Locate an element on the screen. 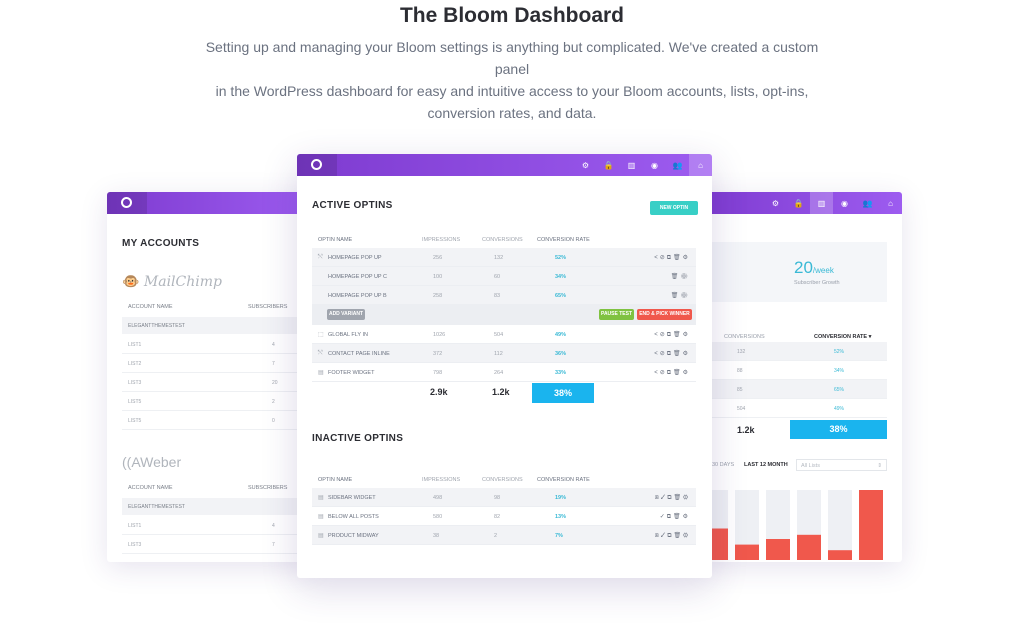 The width and height of the screenshot is (1024, 626). col-impressions: Impressions is located at coordinates (441, 480).